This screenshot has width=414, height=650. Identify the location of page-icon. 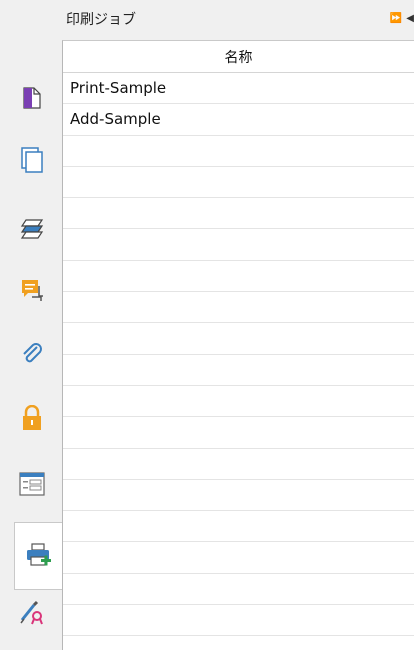
(32, 98).